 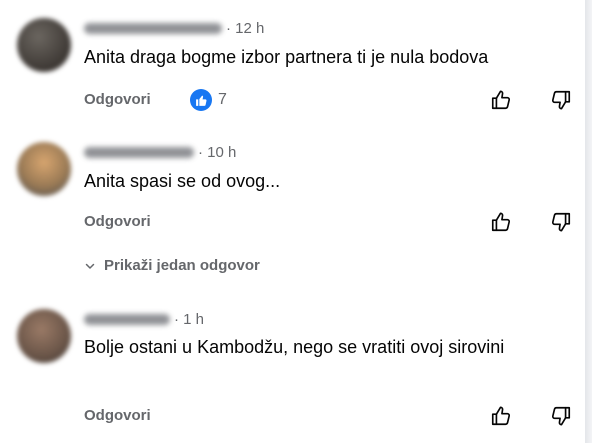 What do you see at coordinates (189, 319) in the screenshot?
I see `comment-timestamp: · 1 h` at bounding box center [189, 319].